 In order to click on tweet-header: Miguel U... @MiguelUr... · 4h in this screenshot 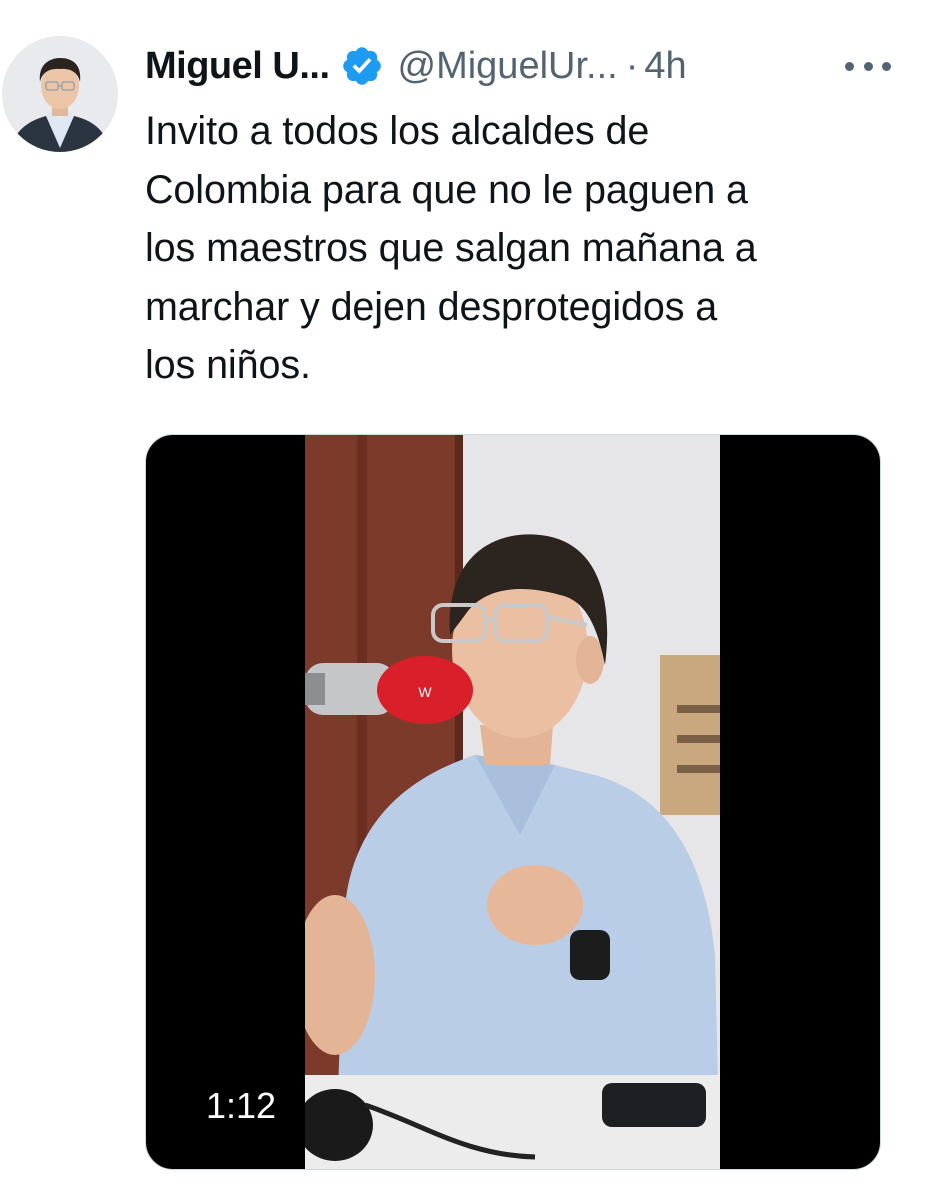, I will do `click(518, 66)`.